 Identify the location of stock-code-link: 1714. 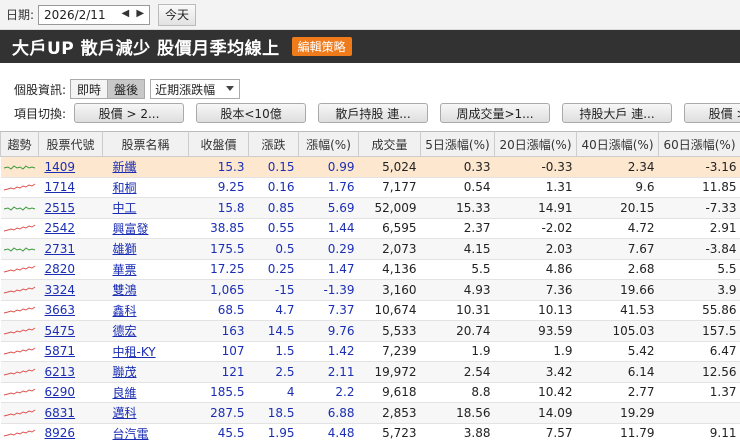
(70, 187).